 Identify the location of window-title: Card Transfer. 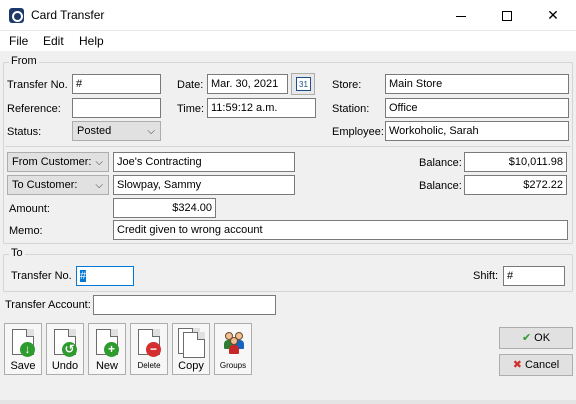
(68, 15).